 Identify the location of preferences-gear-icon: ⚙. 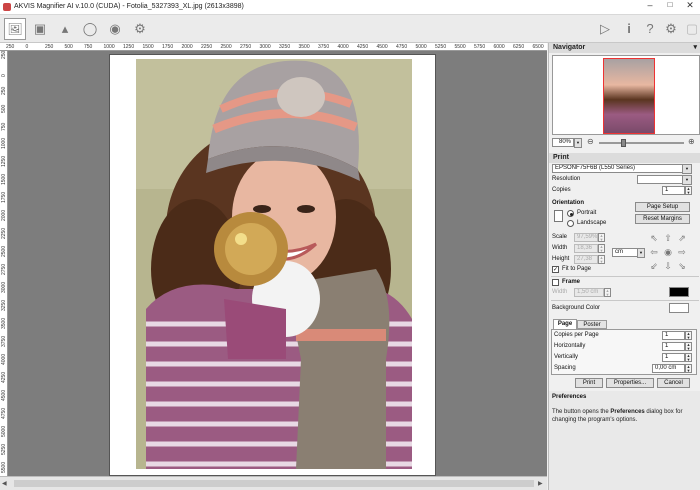
(140, 29).